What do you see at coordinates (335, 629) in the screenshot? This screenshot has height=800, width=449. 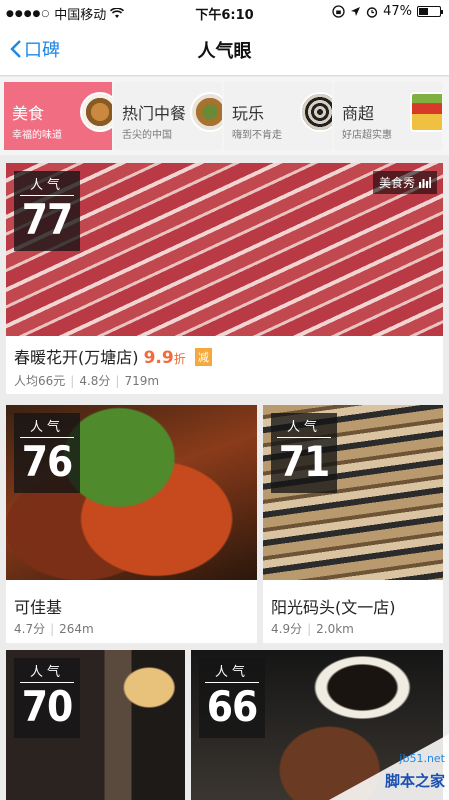 I see `distance: 2.0km` at bounding box center [335, 629].